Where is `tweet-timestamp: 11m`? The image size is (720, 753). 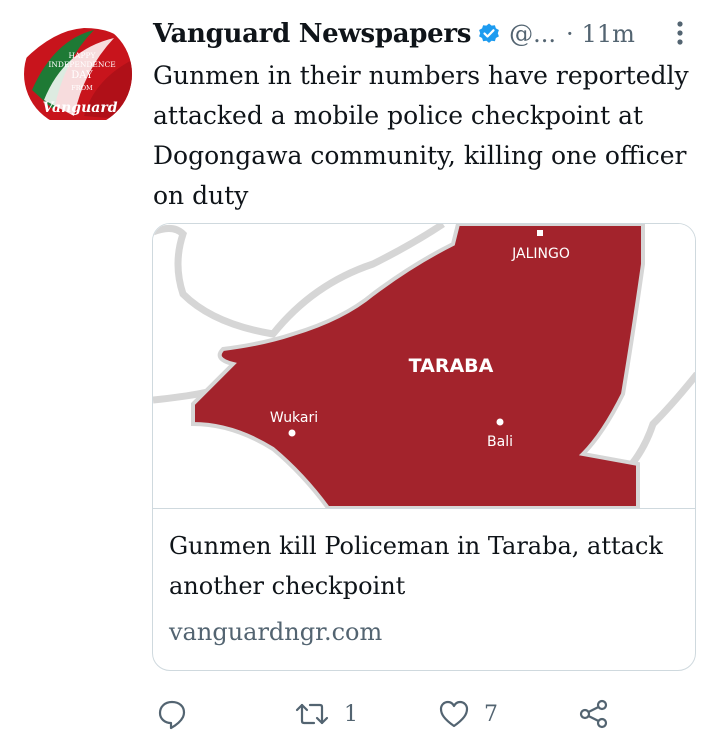 tweet-timestamp: 11m is located at coordinates (608, 34).